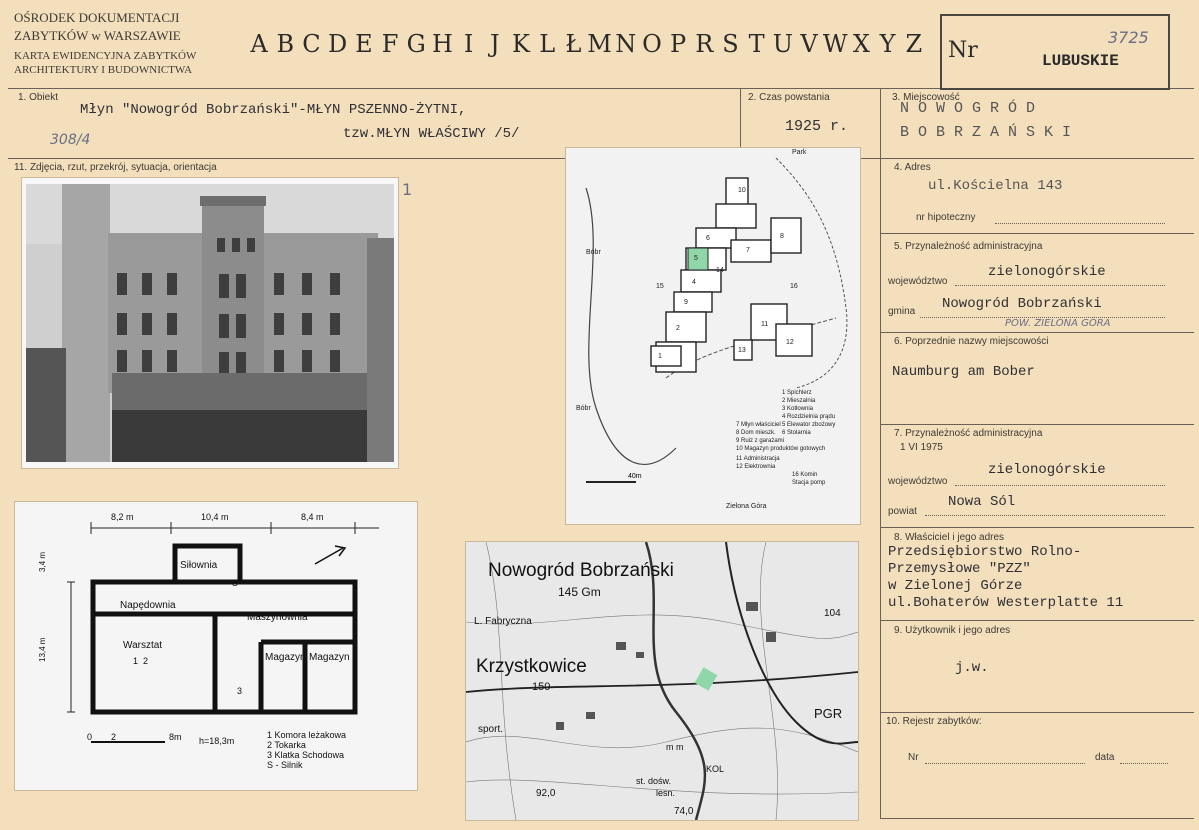 The height and width of the screenshot is (830, 1199). Describe the element at coordinates (285, 765) in the screenshot. I see `svg-text: S - Silnik` at that location.